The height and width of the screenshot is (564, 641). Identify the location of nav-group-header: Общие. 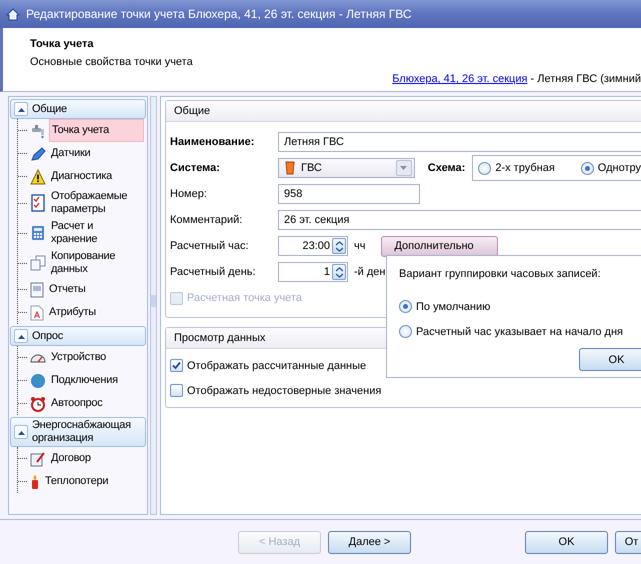
(78, 109).